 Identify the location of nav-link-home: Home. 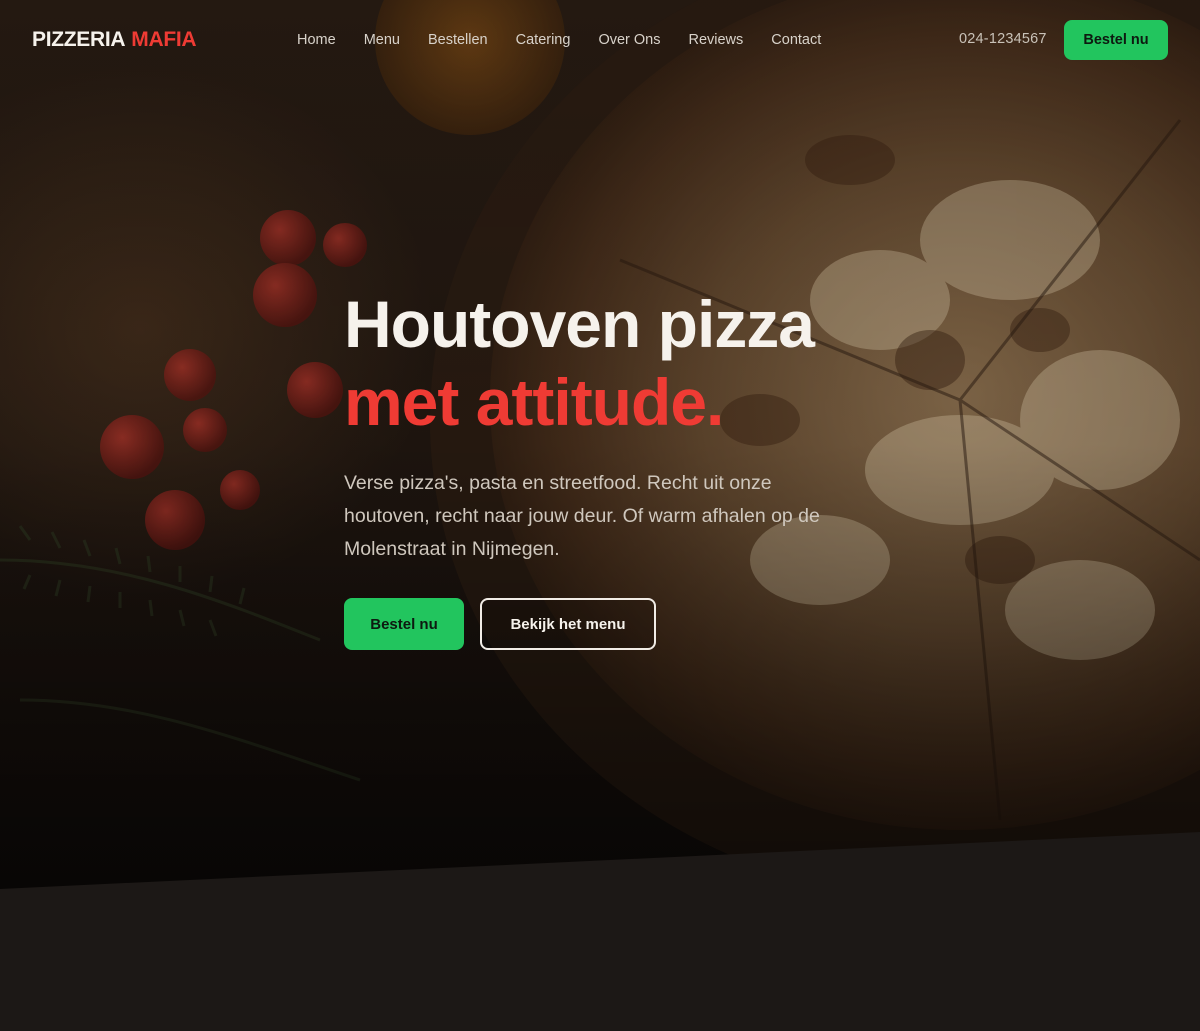
(316, 40).